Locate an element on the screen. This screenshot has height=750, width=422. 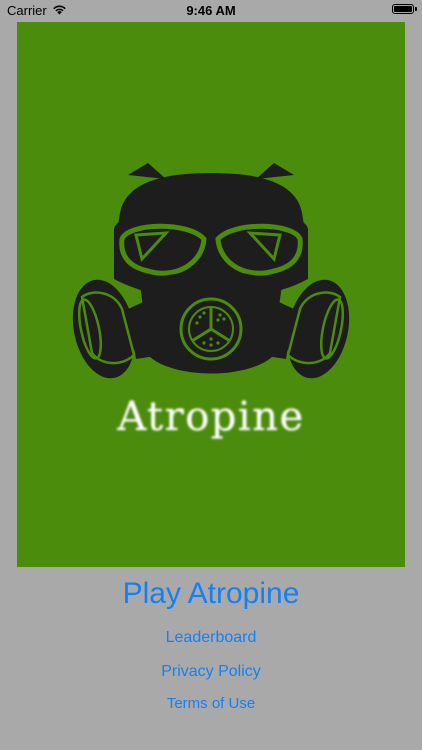
status-time: 9:46 AM is located at coordinates (211, 10).